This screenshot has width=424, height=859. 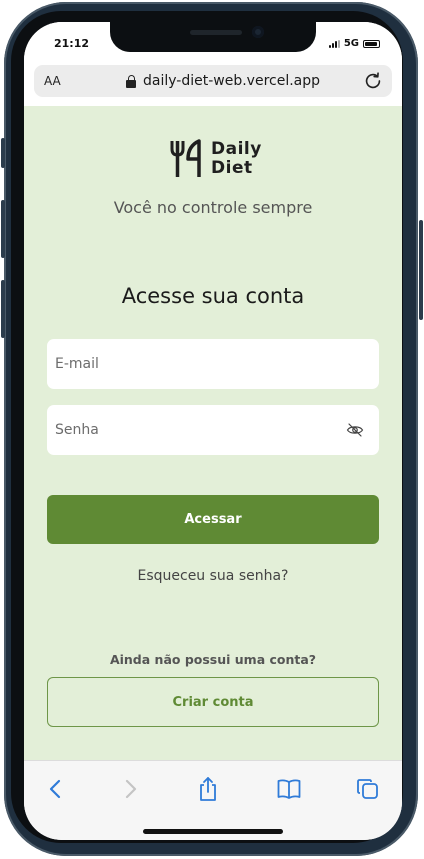 I want to click on no-account-text: Ainda não possui uma conta?, so click(x=213, y=659).